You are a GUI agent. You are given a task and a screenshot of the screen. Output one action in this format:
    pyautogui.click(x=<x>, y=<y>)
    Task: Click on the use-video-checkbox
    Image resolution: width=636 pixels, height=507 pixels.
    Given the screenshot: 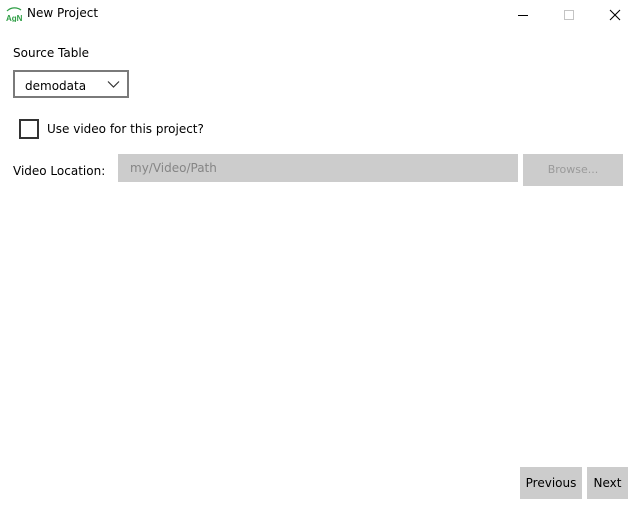 What is the action you would take?
    pyautogui.click(x=29, y=129)
    